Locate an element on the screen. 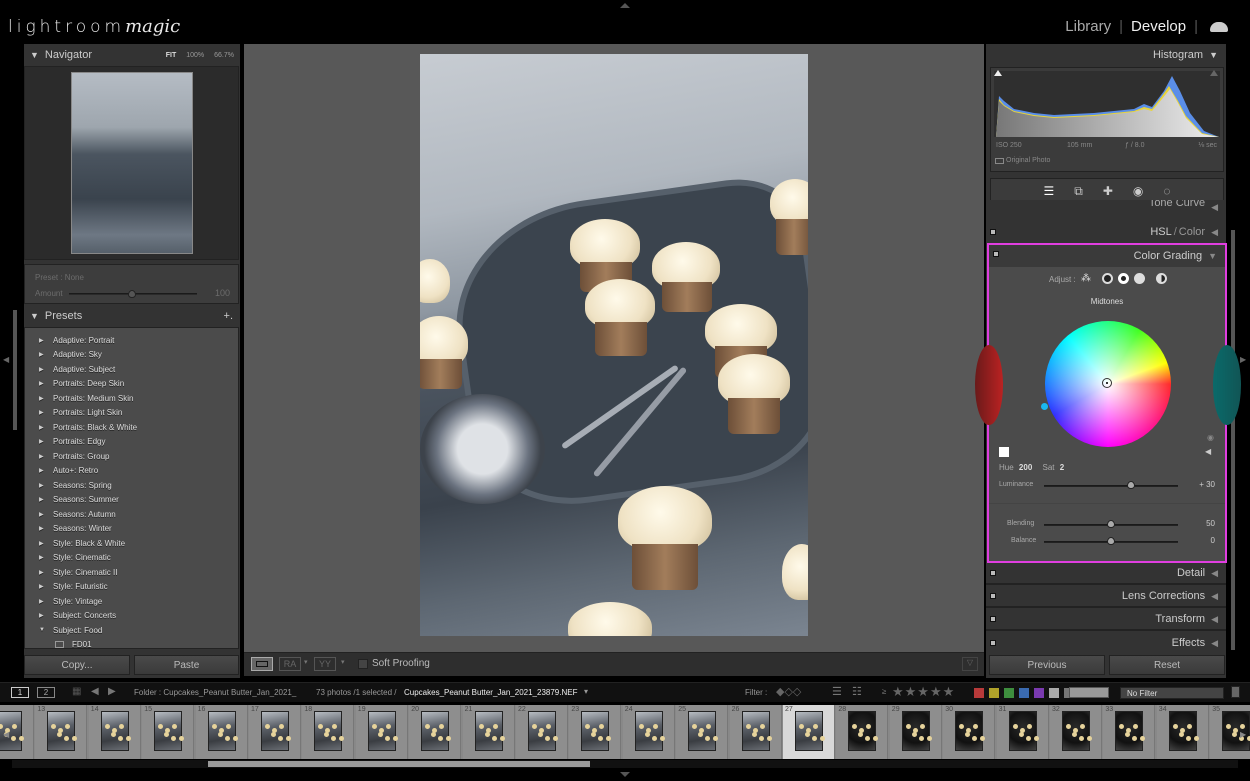 Image resolution: width=1250 pixels, height=781 pixels. blending-slider-thumb is located at coordinates (1111, 524).